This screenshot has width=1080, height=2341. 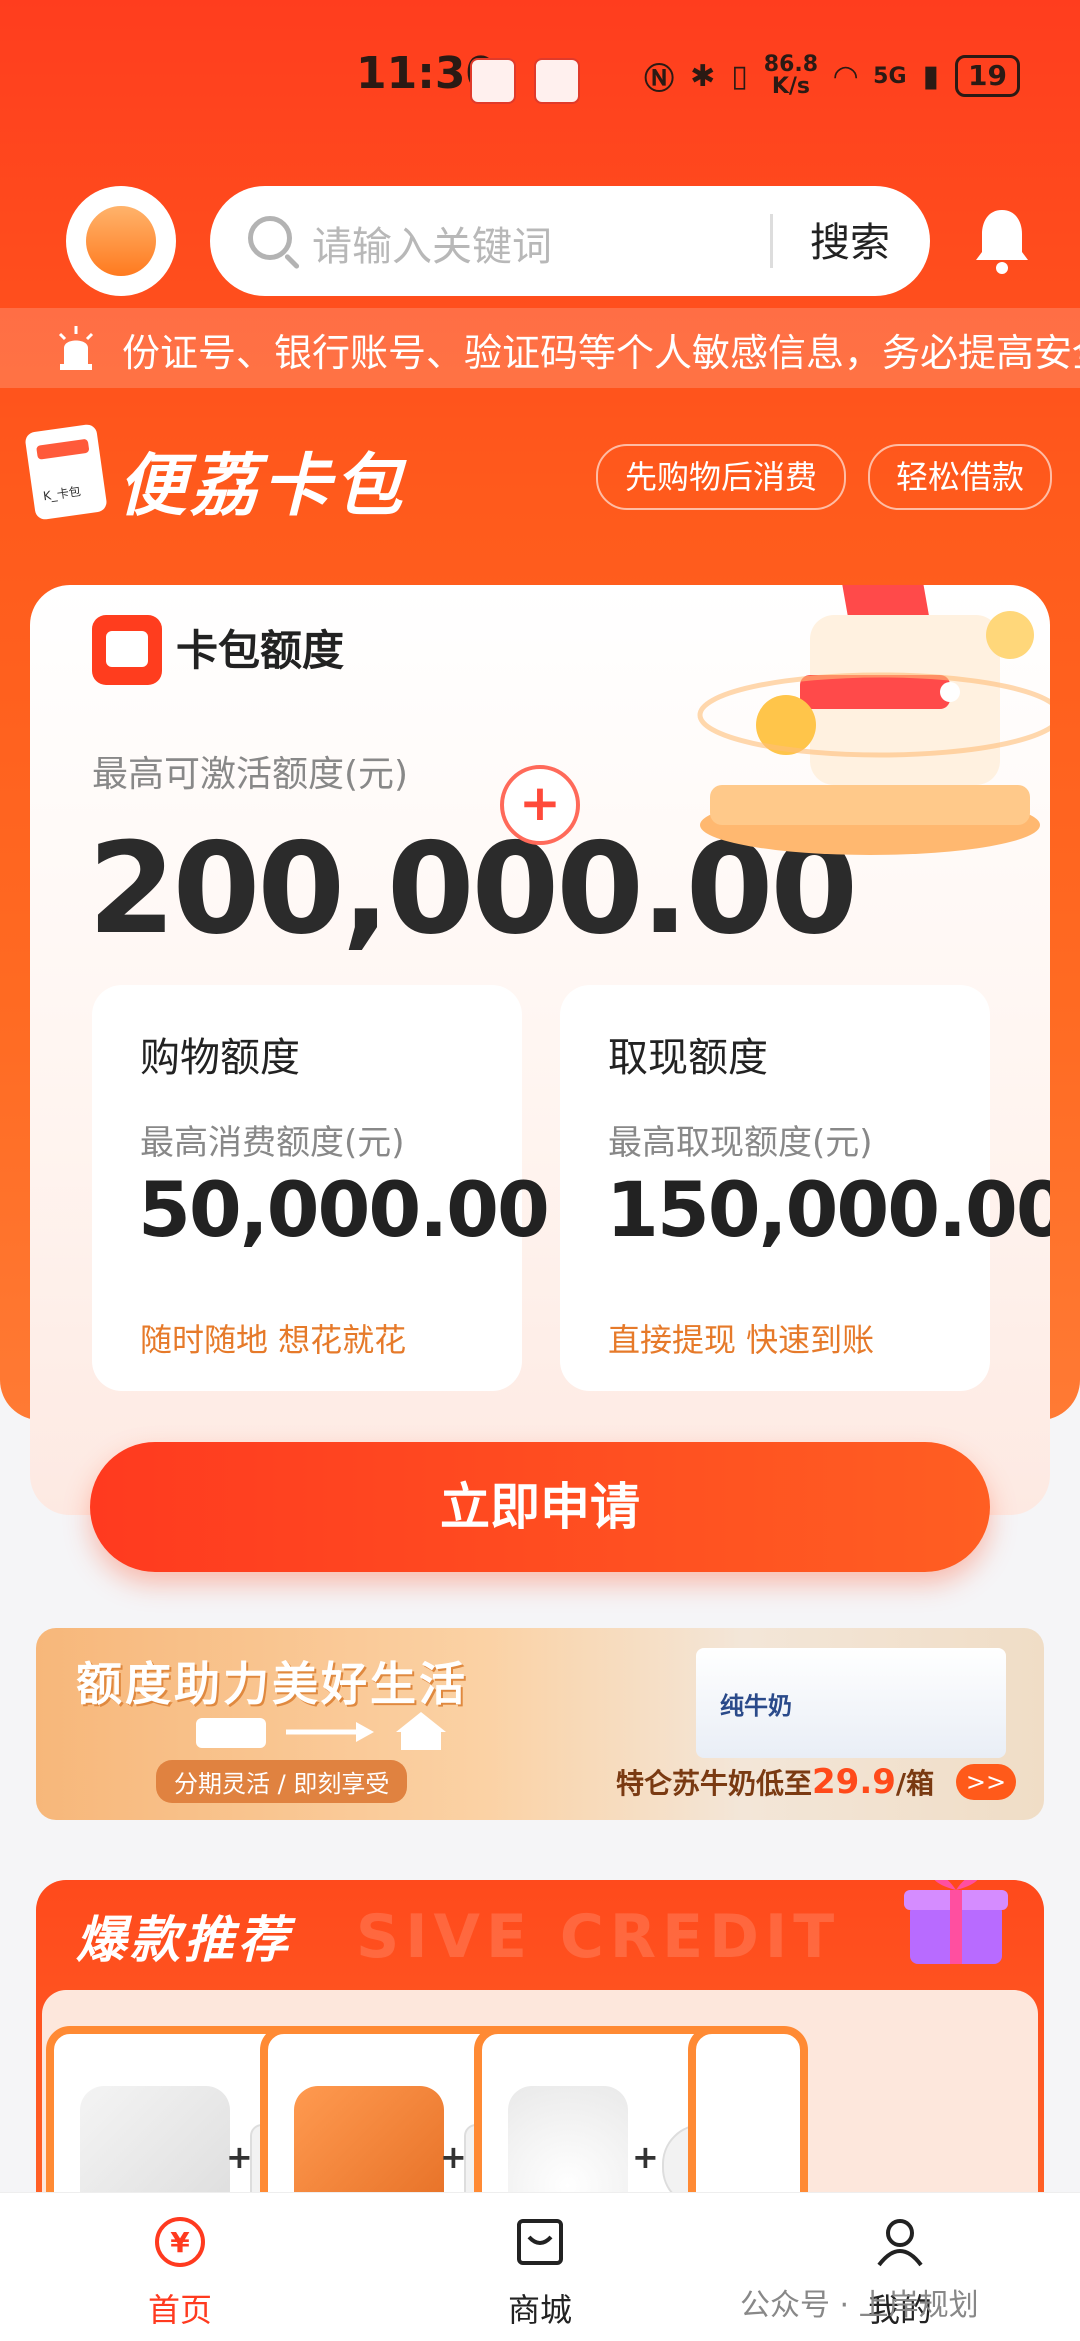 What do you see at coordinates (931, 76) in the screenshot?
I see `signal-icon: ▮` at bounding box center [931, 76].